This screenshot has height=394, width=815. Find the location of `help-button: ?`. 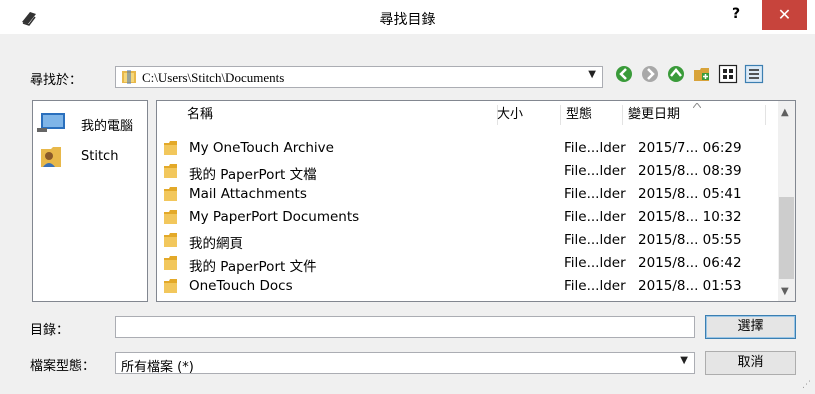

help-button: ? is located at coordinates (736, 17).